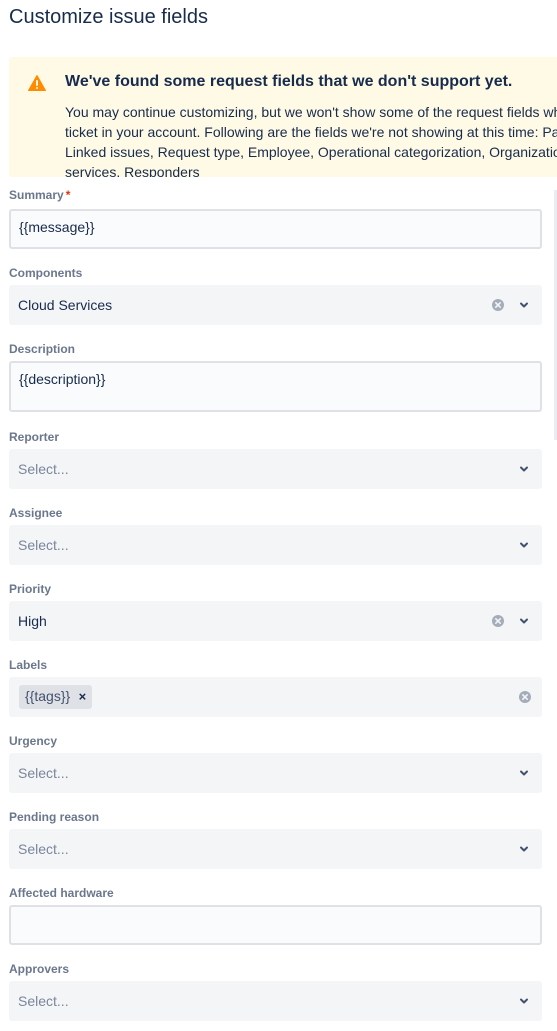 Image resolution: width=557 pixels, height=1031 pixels. Describe the element at coordinates (275, 386) in the screenshot. I see `description-textarea: {{description}}` at that location.